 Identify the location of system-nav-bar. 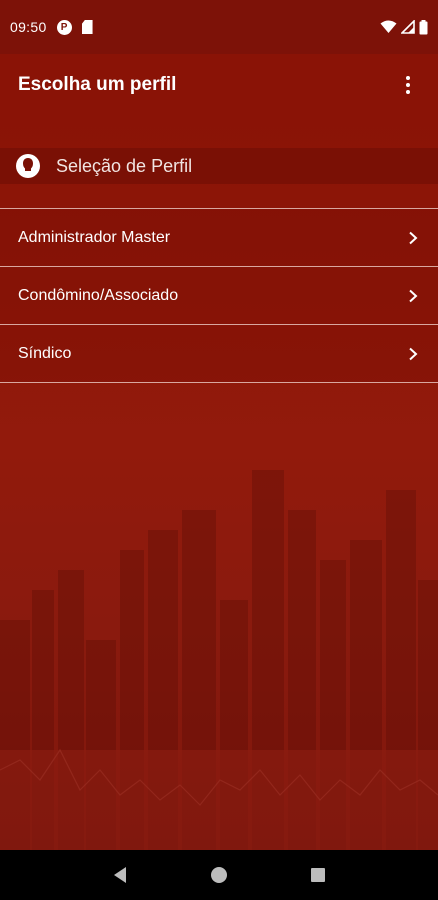
(219, 875).